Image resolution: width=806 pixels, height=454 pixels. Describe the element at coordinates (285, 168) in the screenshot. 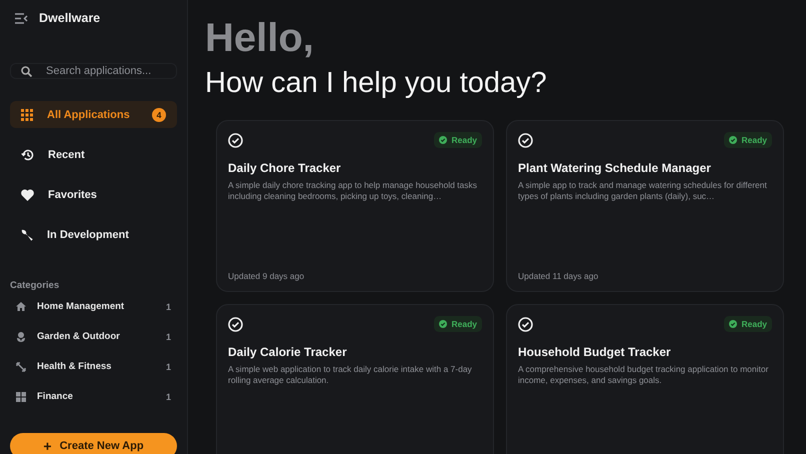

I see `card-title: Daily Chore Tracker` at that location.